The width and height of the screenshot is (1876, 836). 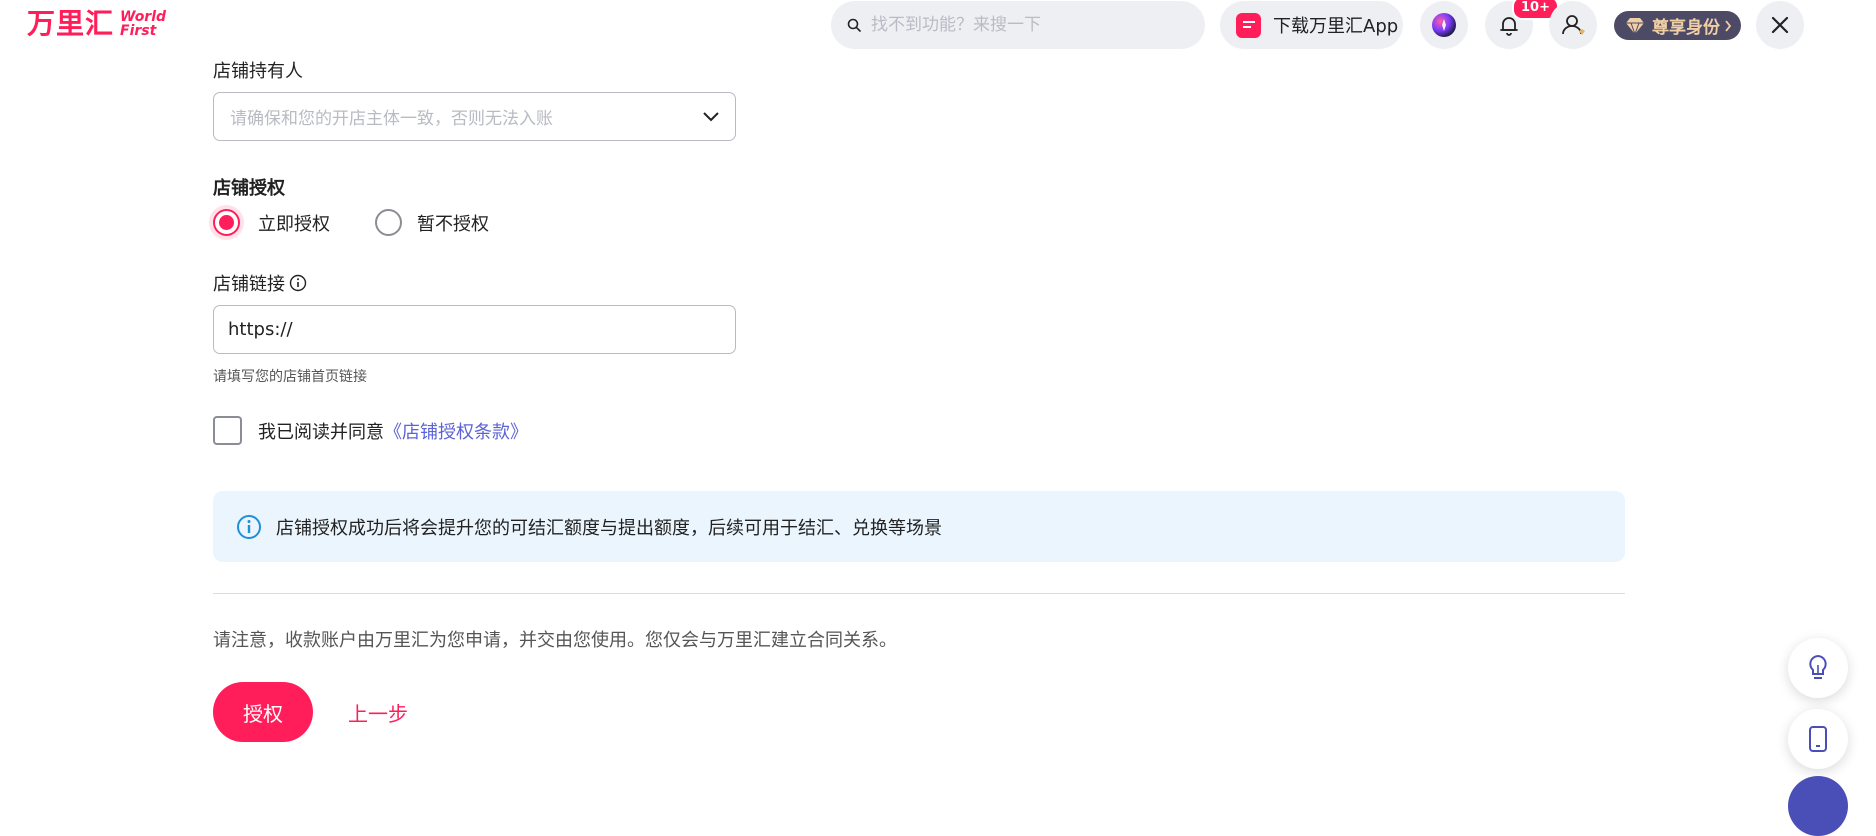 I want to click on agreement-row: 我已阅读并同意 《店铺授权条款》, so click(x=370, y=430).